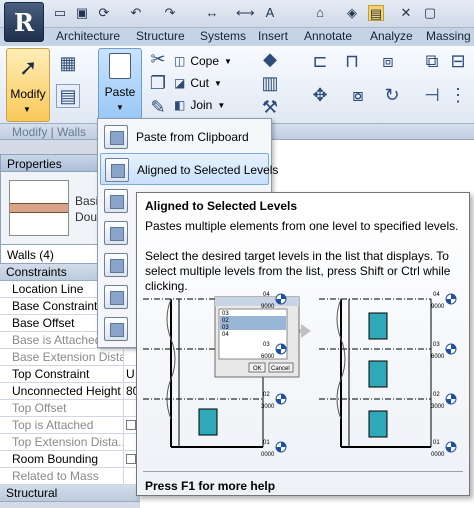 This screenshot has width=474, height=508. What do you see at coordinates (303, 471) in the screenshot?
I see `tooltip-separator` at bounding box center [303, 471].